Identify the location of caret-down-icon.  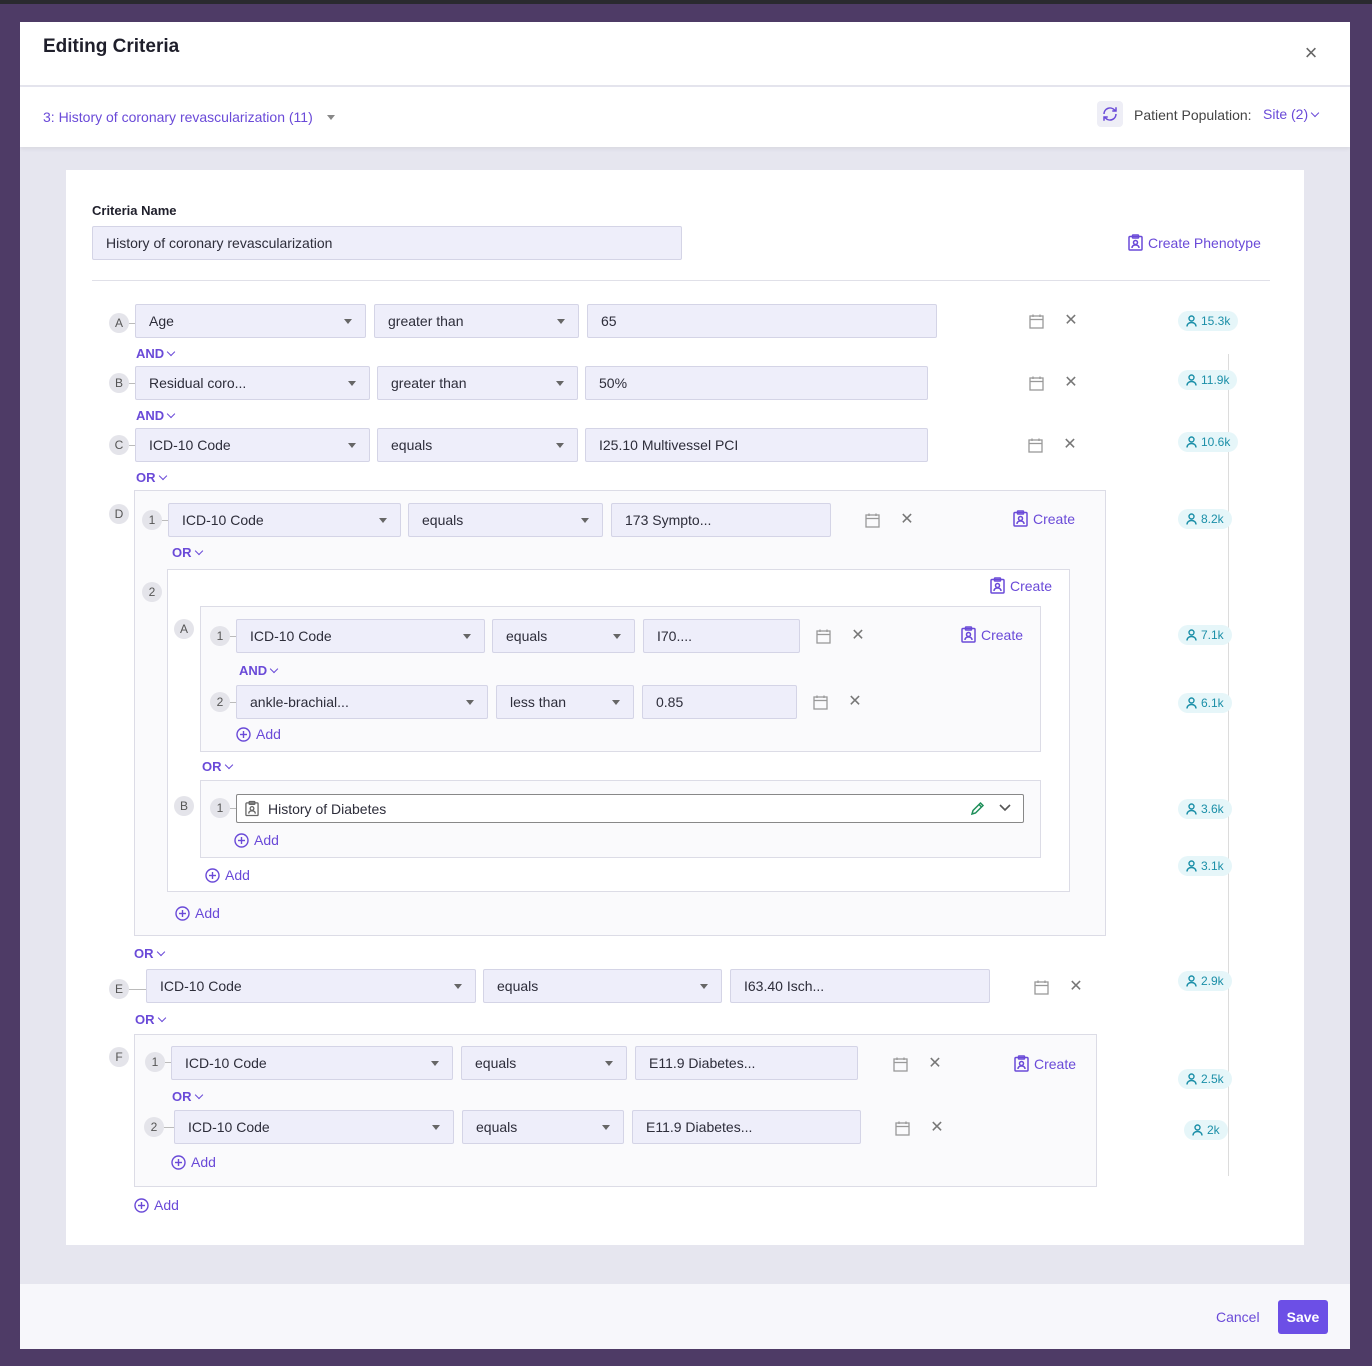
(330, 117).